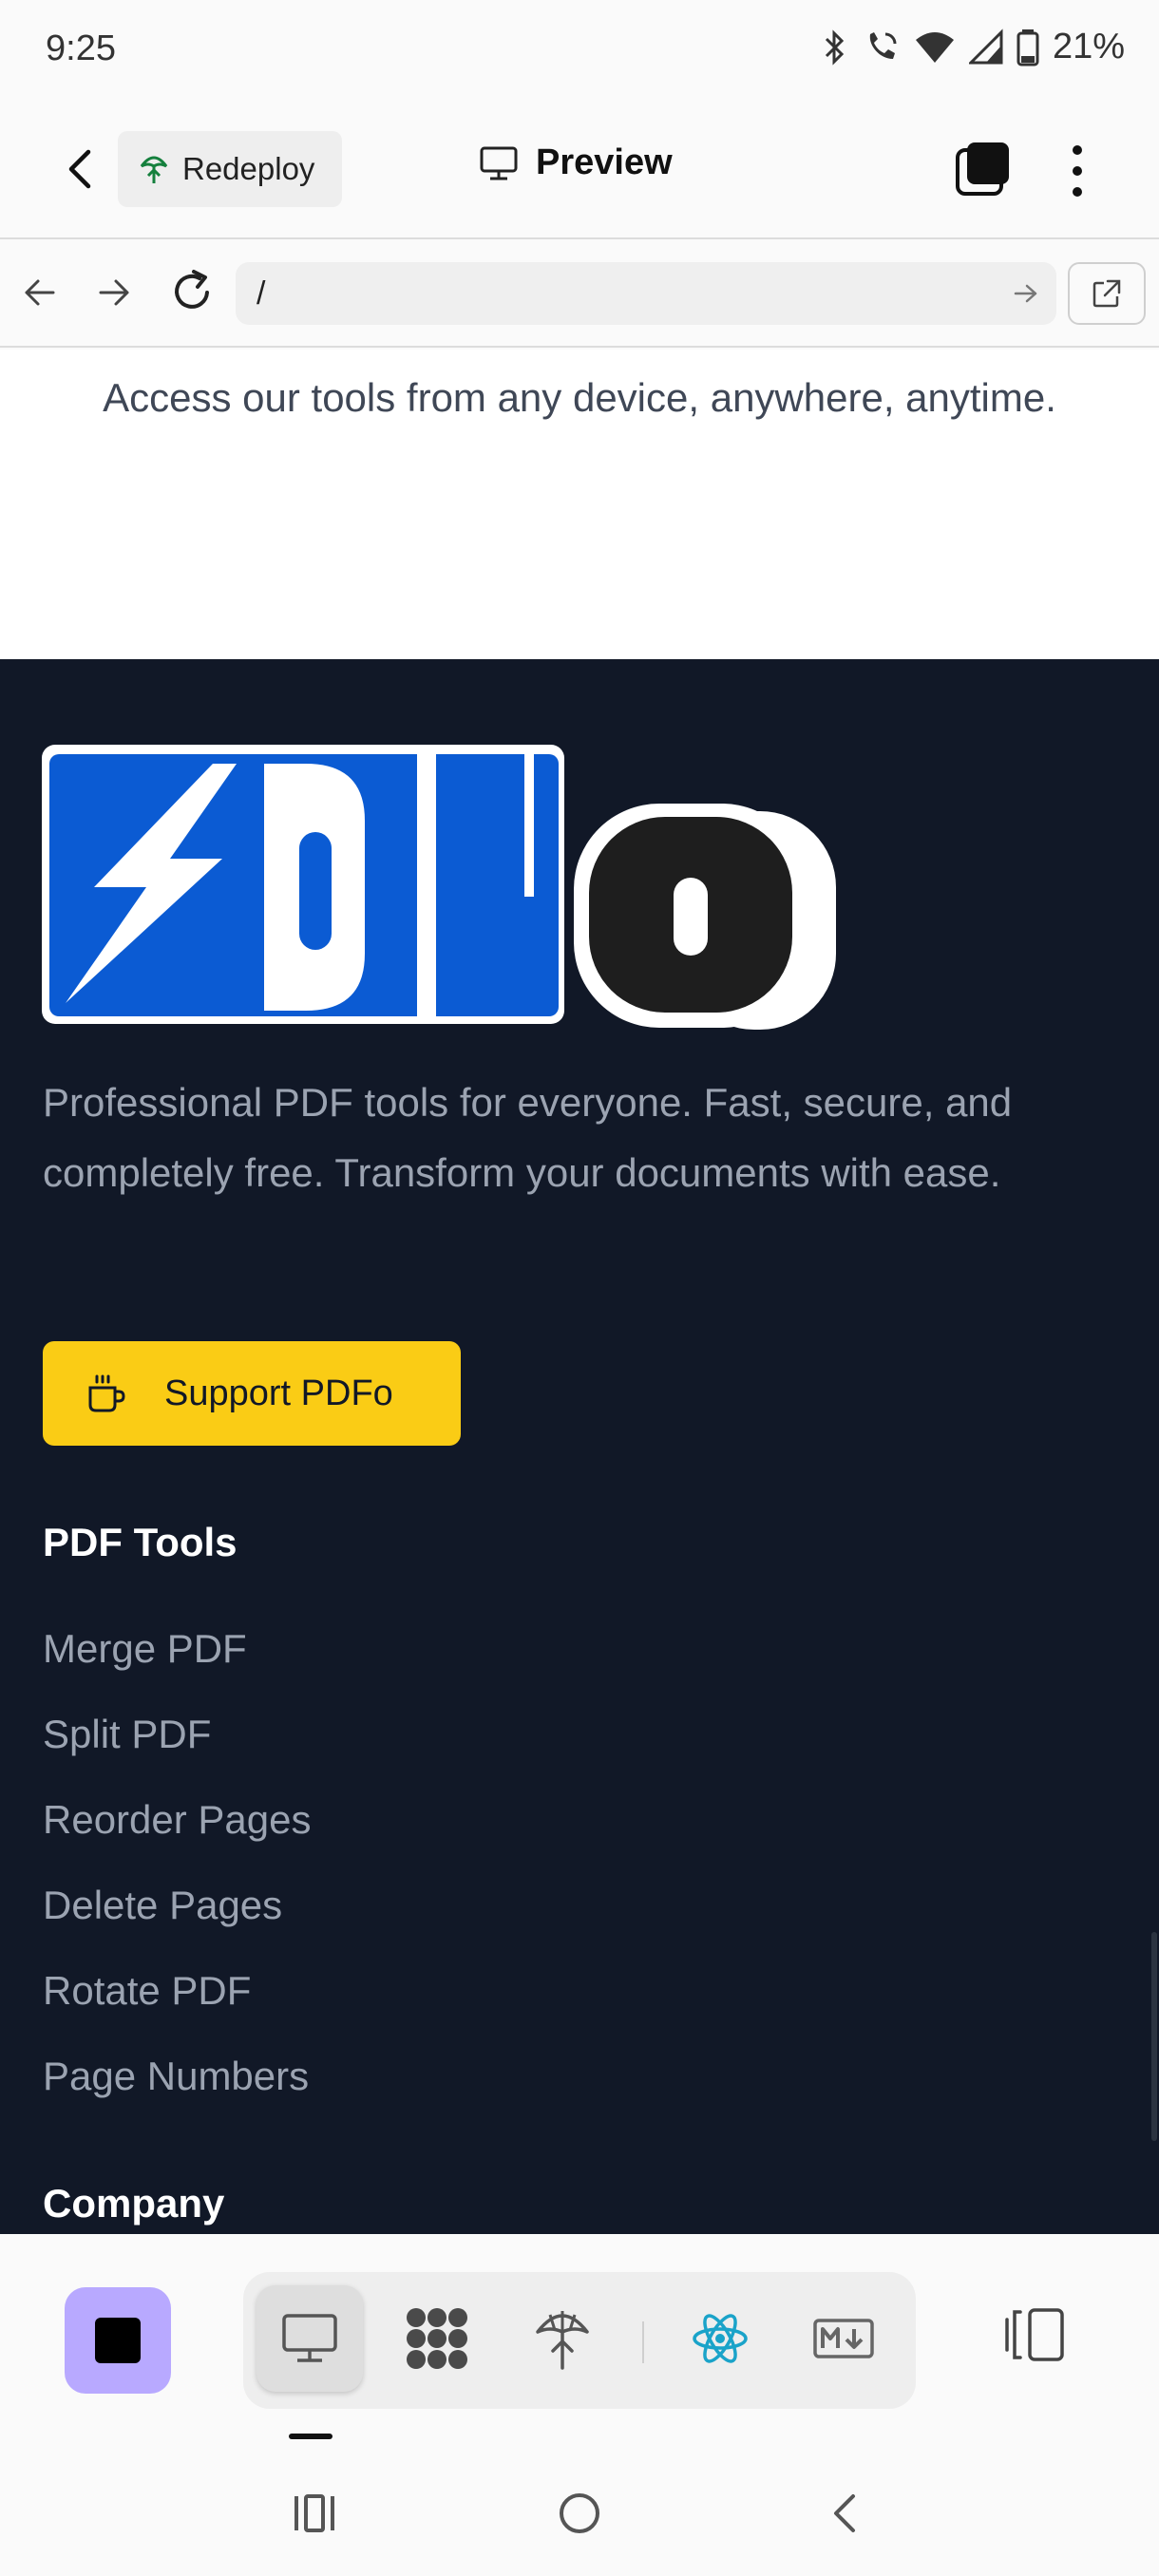 Image resolution: width=1159 pixels, height=2576 pixels. I want to click on toolbar-divider, so click(643, 2342).